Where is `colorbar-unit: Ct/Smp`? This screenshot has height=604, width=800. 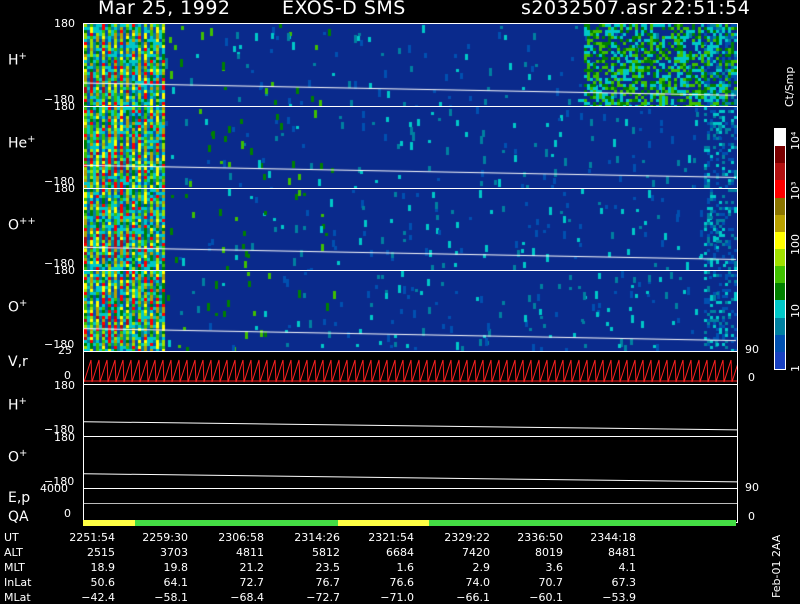 colorbar-unit: Ct/Smp is located at coordinates (789, 86).